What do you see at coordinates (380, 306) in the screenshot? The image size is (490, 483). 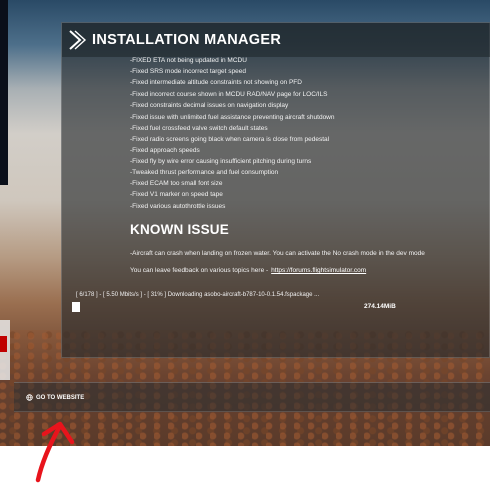 I see `download-size: 274.14MiB` at bounding box center [380, 306].